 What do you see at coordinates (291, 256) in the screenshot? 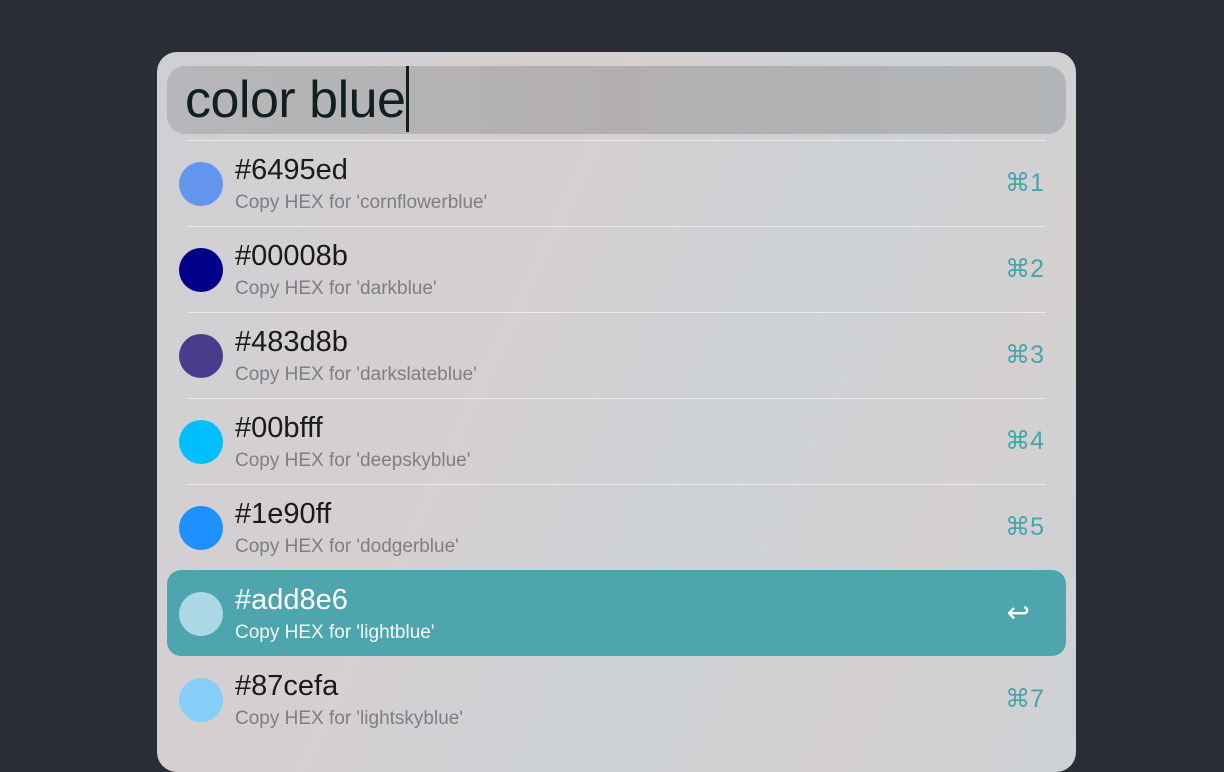
I see `result-title: #00008b` at bounding box center [291, 256].